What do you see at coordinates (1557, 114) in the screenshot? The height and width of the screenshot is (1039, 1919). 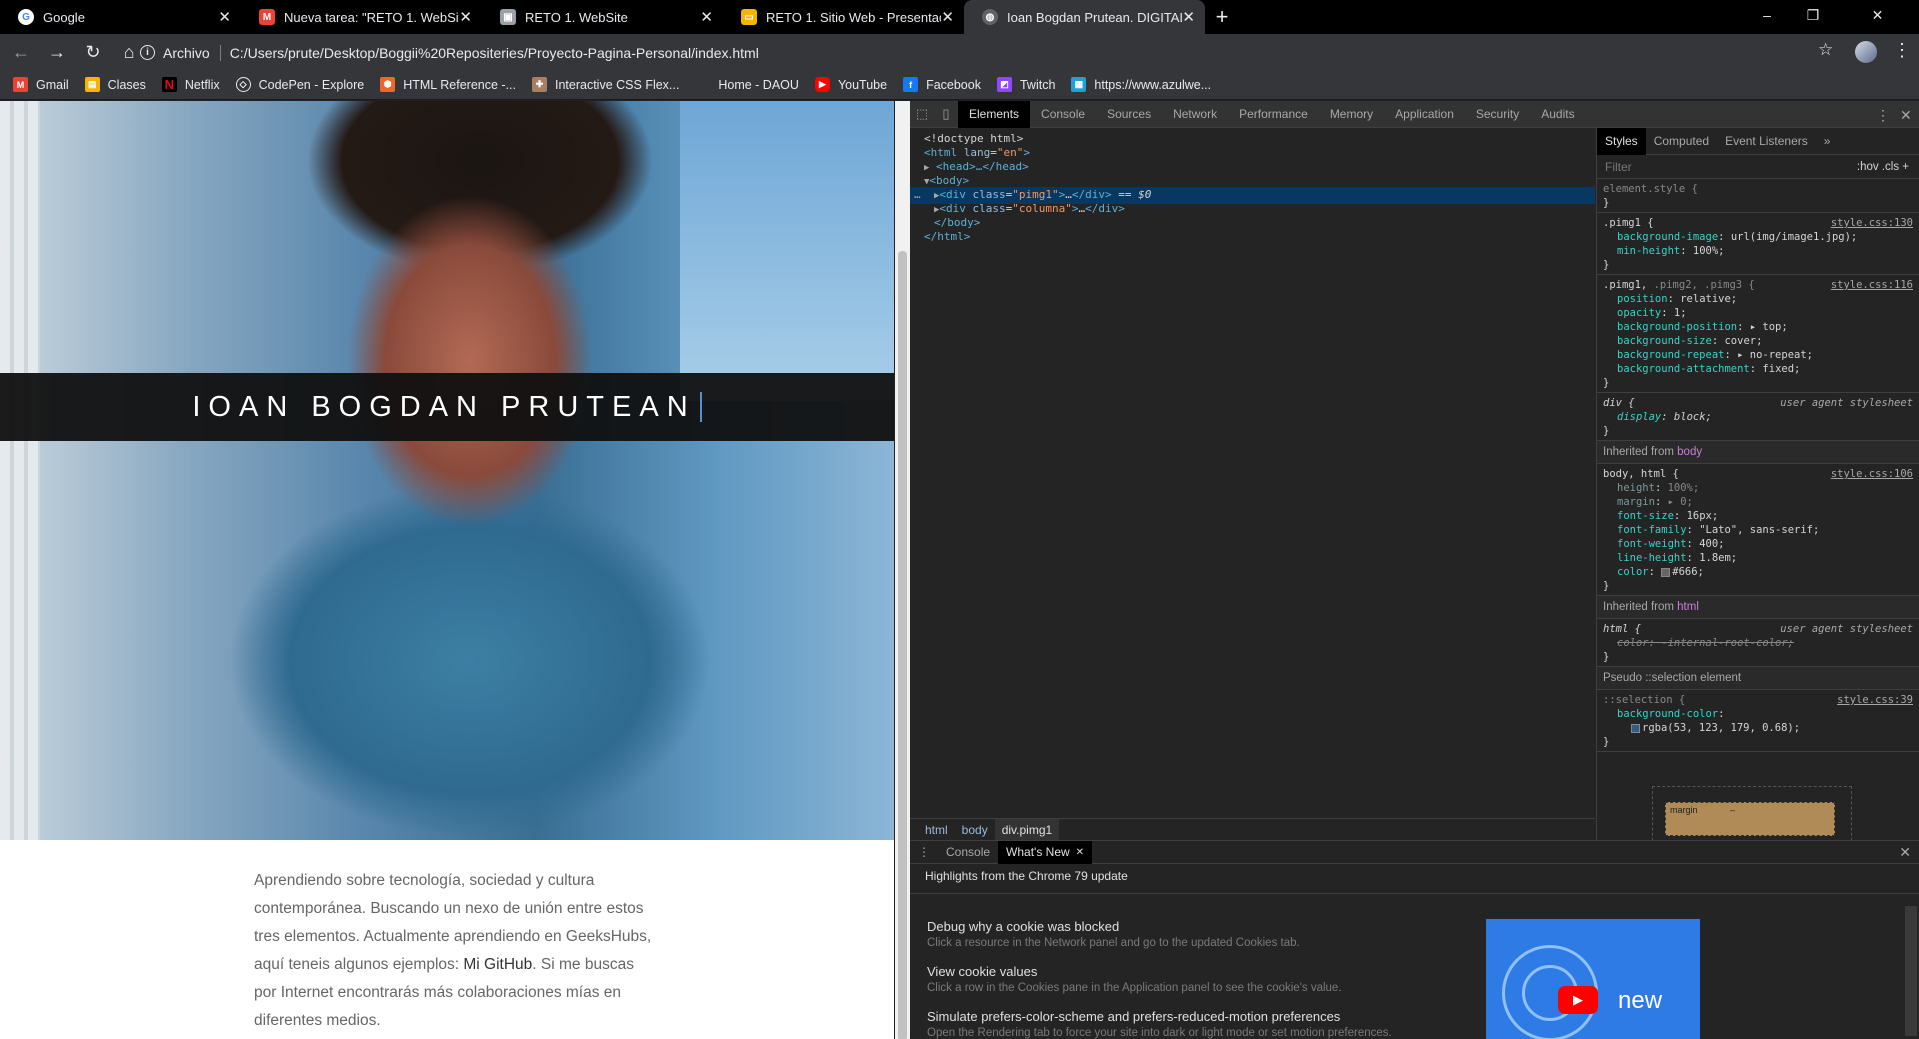 I see `tab-audits: Audits` at bounding box center [1557, 114].